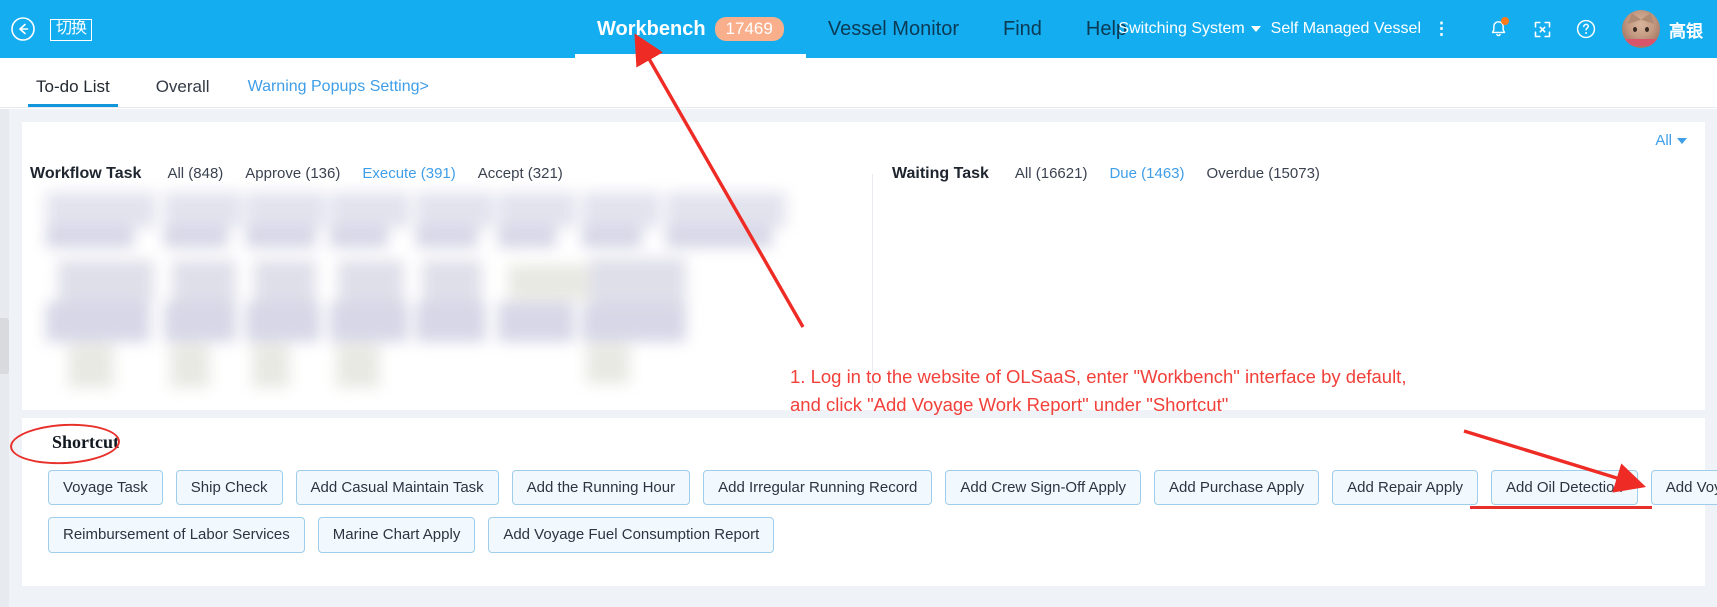 This screenshot has height=607, width=1717. I want to click on workflow-filter-approve: Approve (136), so click(292, 173).